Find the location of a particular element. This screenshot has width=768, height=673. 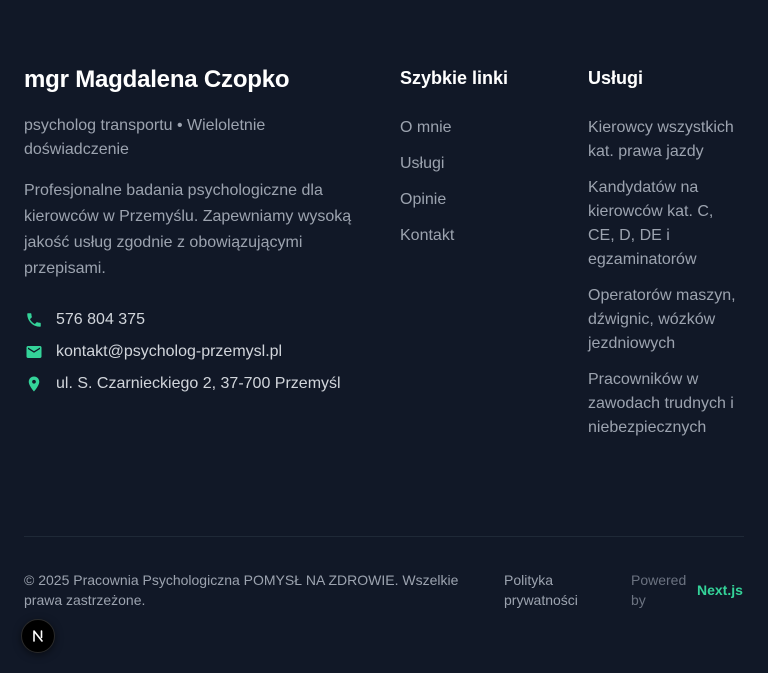

powered-by-text: Powered by is located at coordinates (659, 590).